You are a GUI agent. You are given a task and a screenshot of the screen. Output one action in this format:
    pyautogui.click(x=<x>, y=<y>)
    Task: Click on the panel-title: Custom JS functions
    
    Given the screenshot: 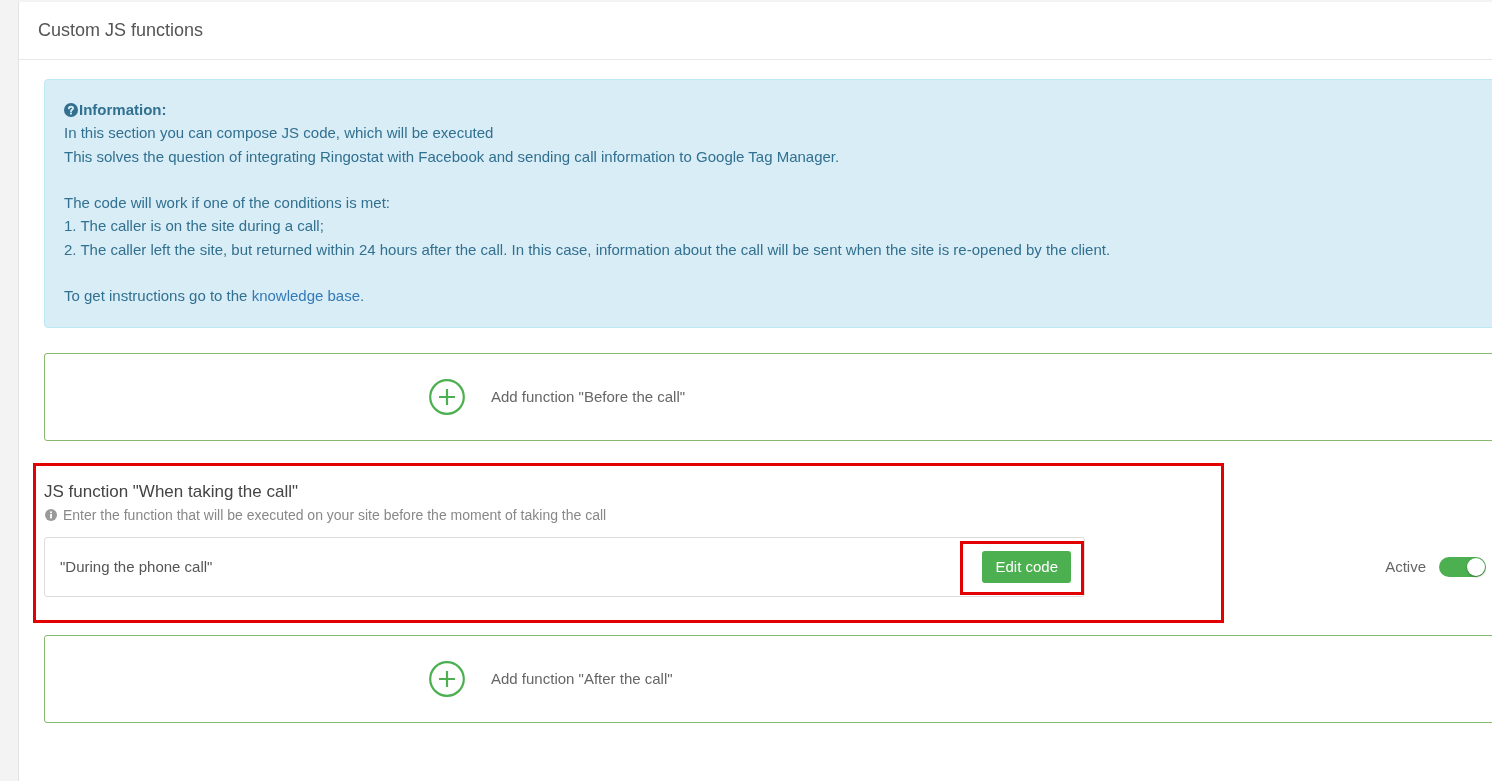 What is the action you would take?
    pyautogui.click(x=121, y=30)
    